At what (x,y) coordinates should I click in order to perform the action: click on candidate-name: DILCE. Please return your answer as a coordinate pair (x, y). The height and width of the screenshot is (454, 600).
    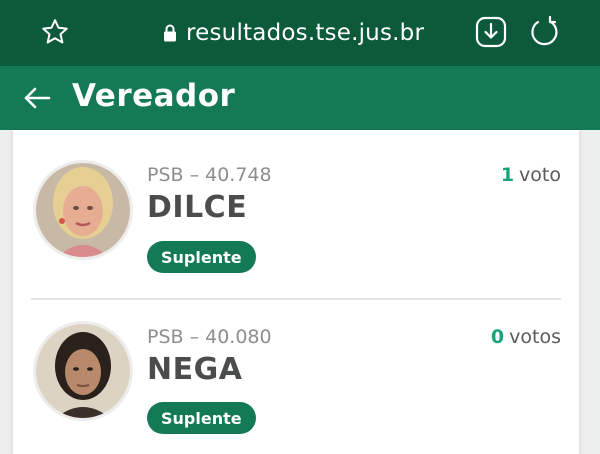
    Looking at the image, I should click on (197, 207).